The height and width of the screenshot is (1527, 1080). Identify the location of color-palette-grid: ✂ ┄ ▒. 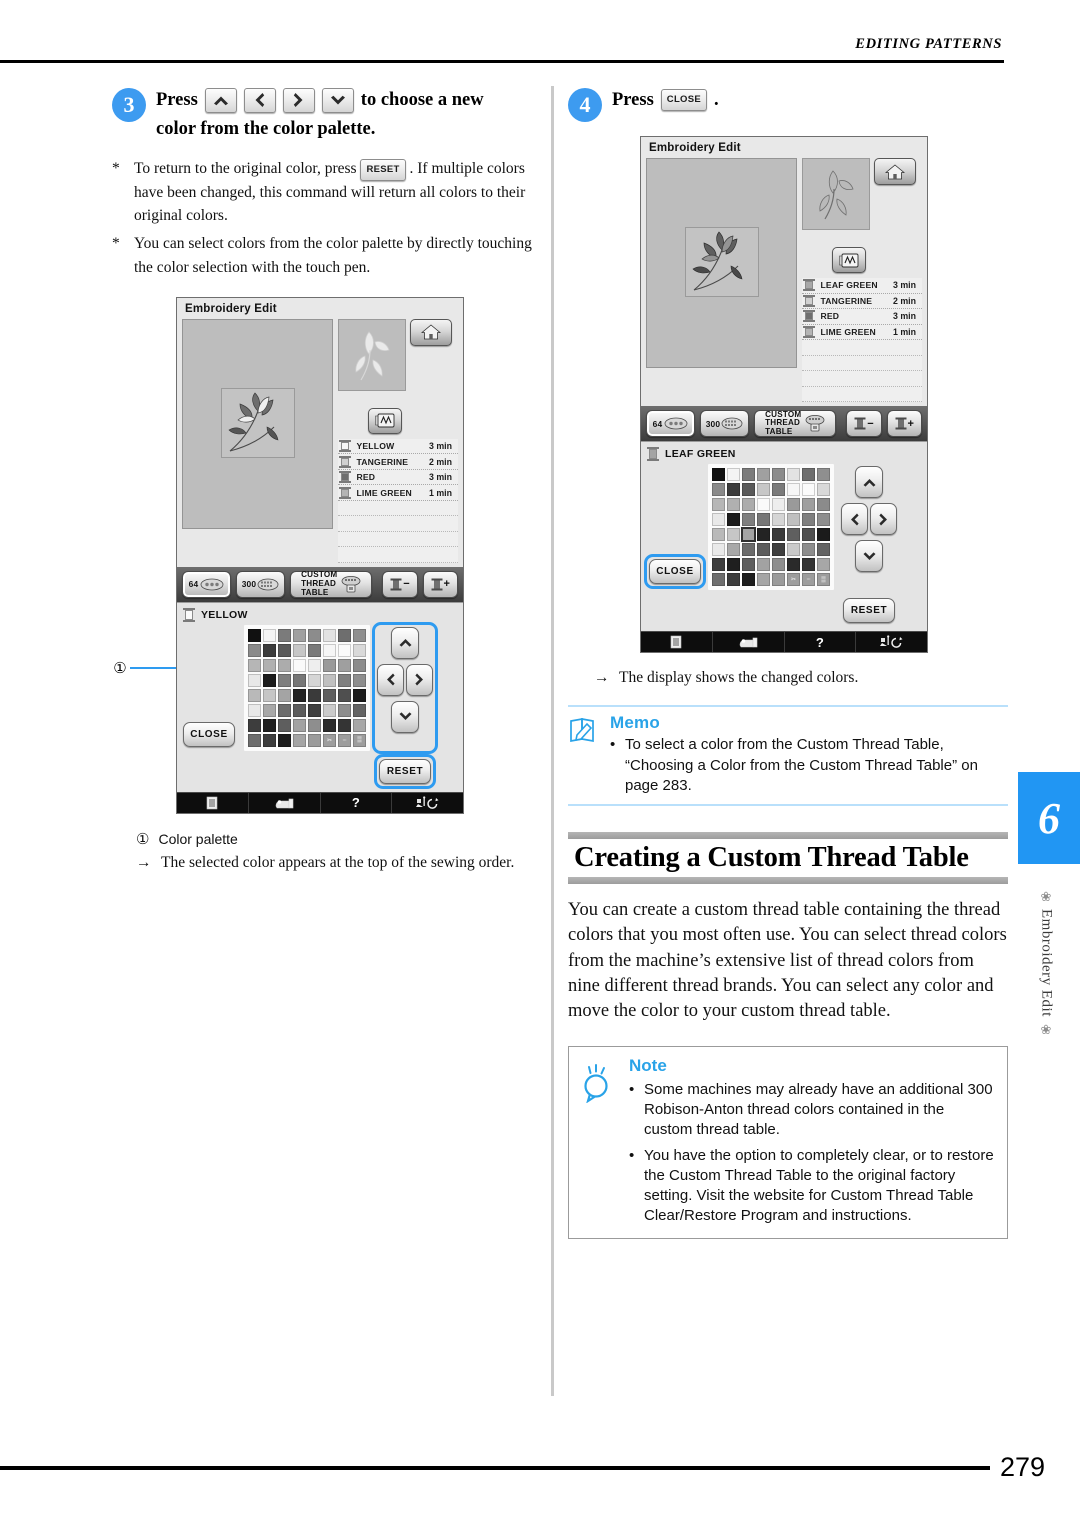
(307, 687).